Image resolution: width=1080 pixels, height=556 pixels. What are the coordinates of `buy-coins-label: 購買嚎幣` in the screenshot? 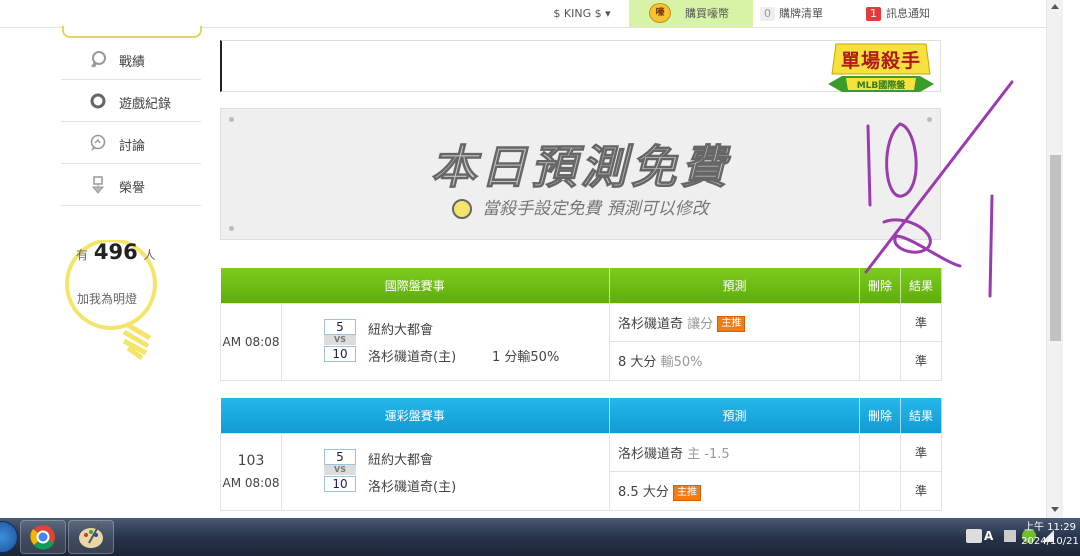 It's located at (707, 13).